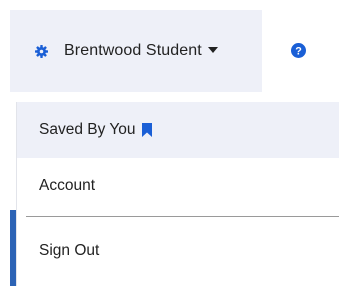 Image resolution: width=339 pixels, height=286 pixels. Describe the element at coordinates (182, 216) in the screenshot. I see `menu-divider` at that location.